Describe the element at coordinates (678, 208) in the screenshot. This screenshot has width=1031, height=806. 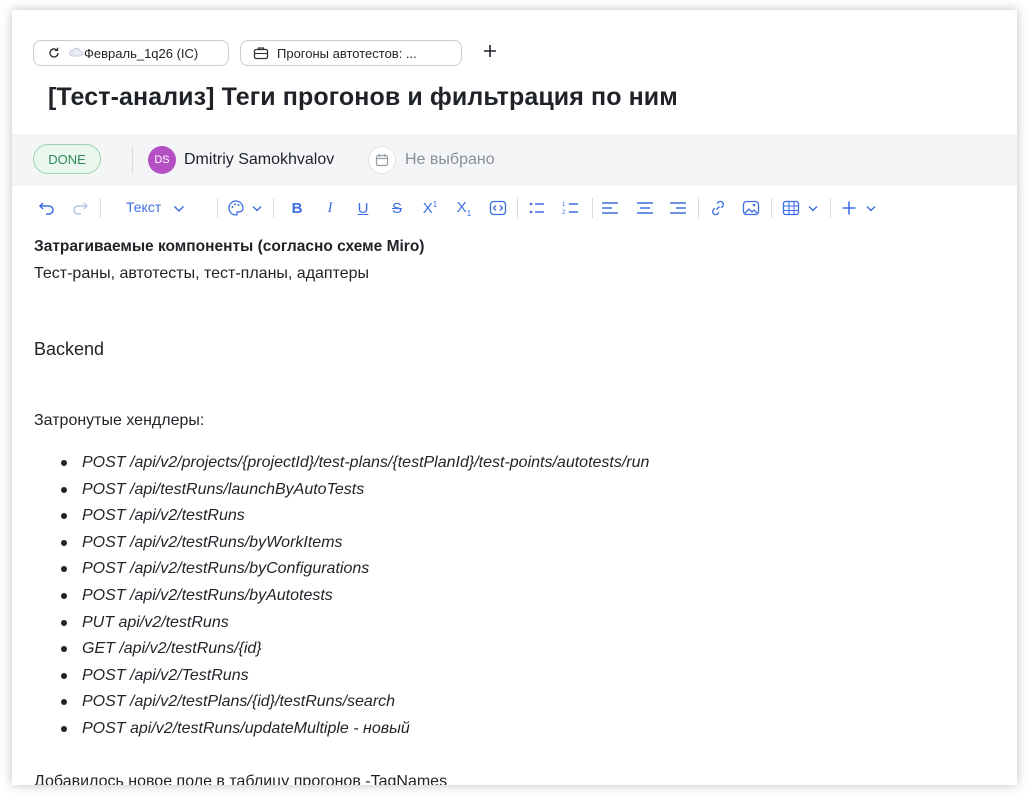
I see `align-right-icon` at that location.